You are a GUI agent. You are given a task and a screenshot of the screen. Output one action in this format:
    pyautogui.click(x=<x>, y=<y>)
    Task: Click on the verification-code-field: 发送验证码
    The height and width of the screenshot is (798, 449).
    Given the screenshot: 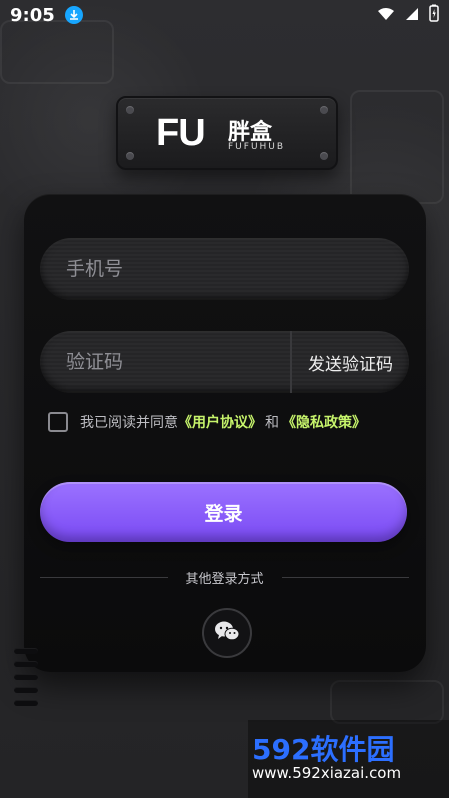 What is the action you would take?
    pyautogui.click(x=224, y=362)
    